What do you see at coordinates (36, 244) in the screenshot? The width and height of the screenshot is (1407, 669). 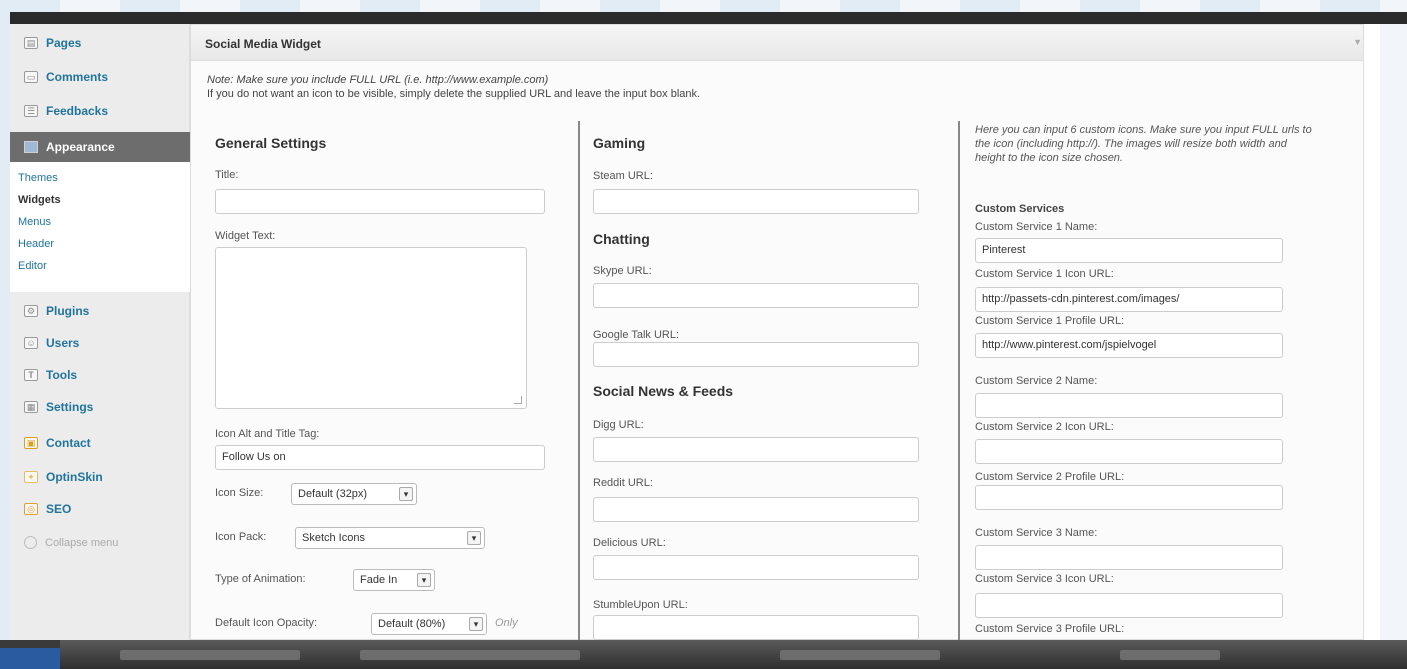 I see `submenu-header: Header` at bounding box center [36, 244].